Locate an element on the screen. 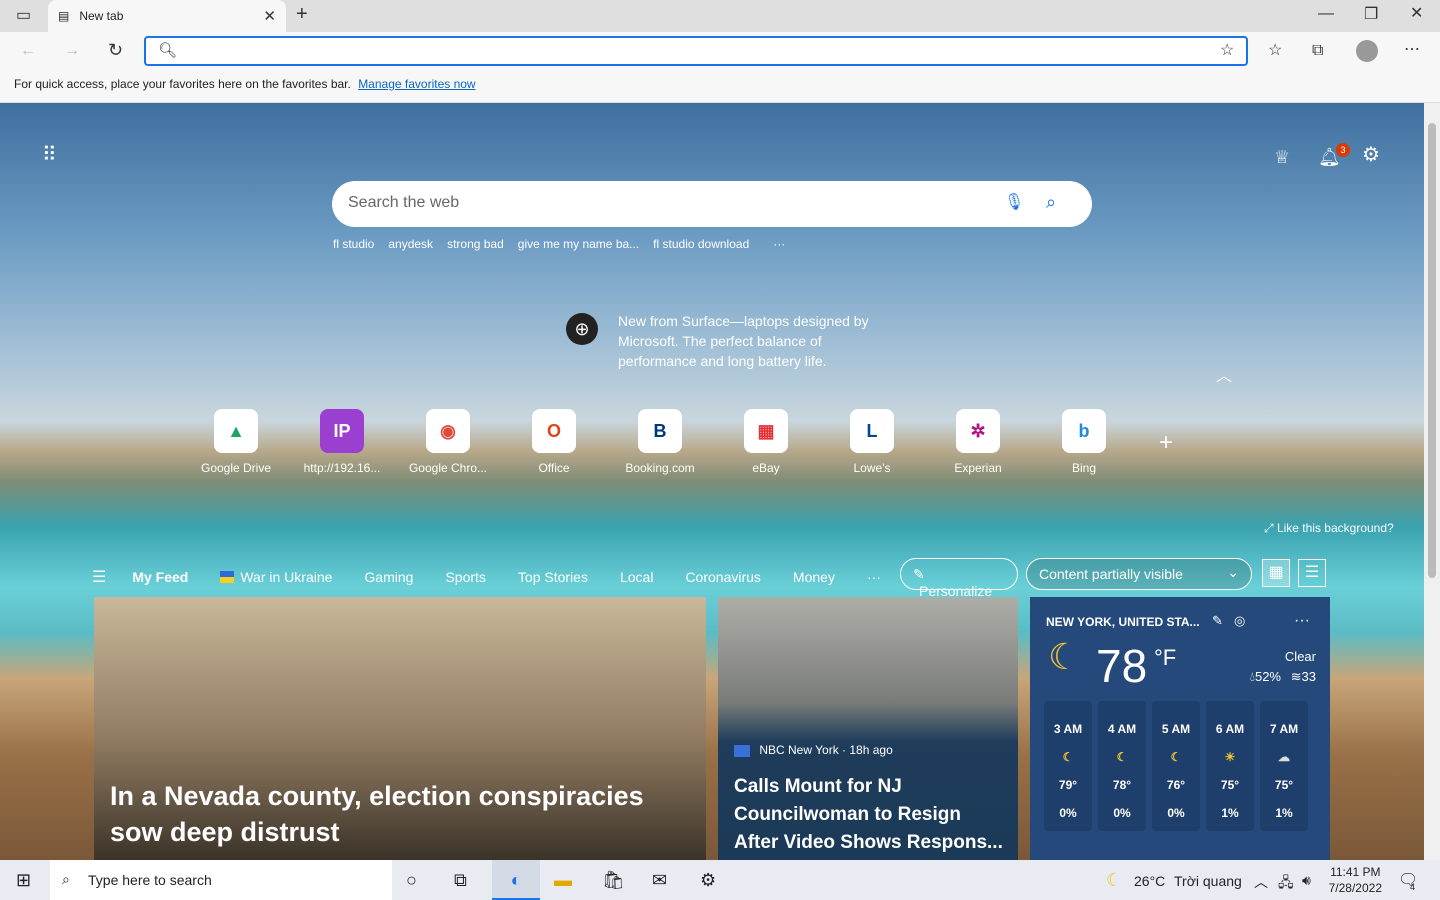 This screenshot has width=1440, height=900. profile-avatar is located at coordinates (1367, 51).